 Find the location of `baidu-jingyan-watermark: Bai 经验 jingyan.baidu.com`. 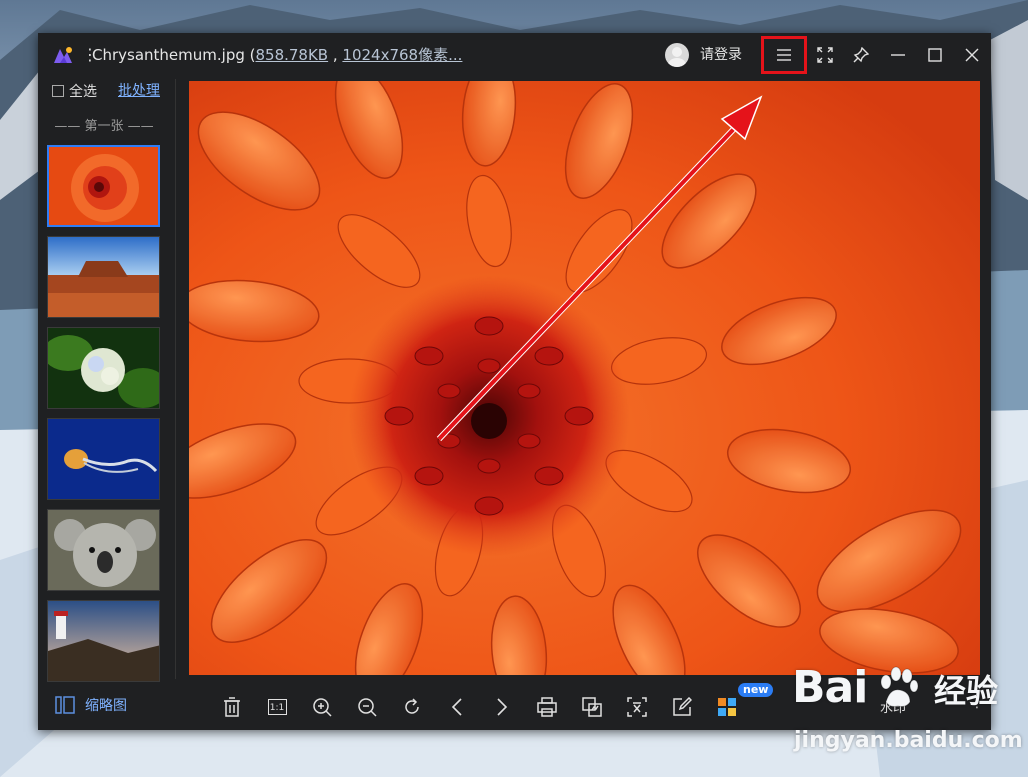

baidu-jingyan-watermark: Bai 经验 jingyan.baidu.com is located at coordinates (907, 712).